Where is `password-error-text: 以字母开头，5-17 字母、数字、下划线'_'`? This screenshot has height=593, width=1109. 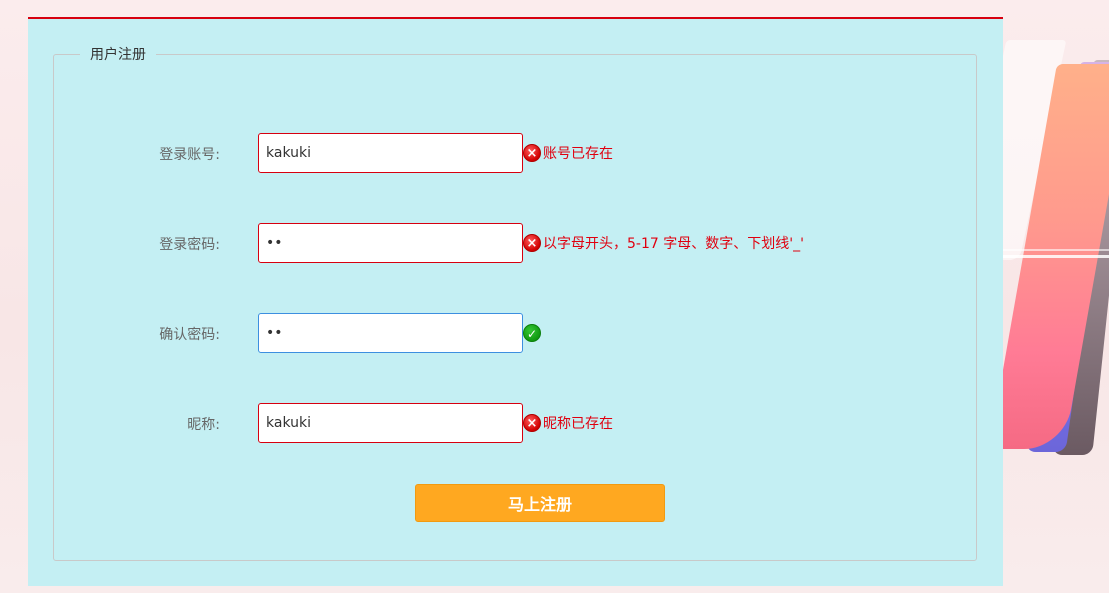 password-error-text: 以字母开头，5-17 字母、数字、下划线'_' is located at coordinates (673, 244).